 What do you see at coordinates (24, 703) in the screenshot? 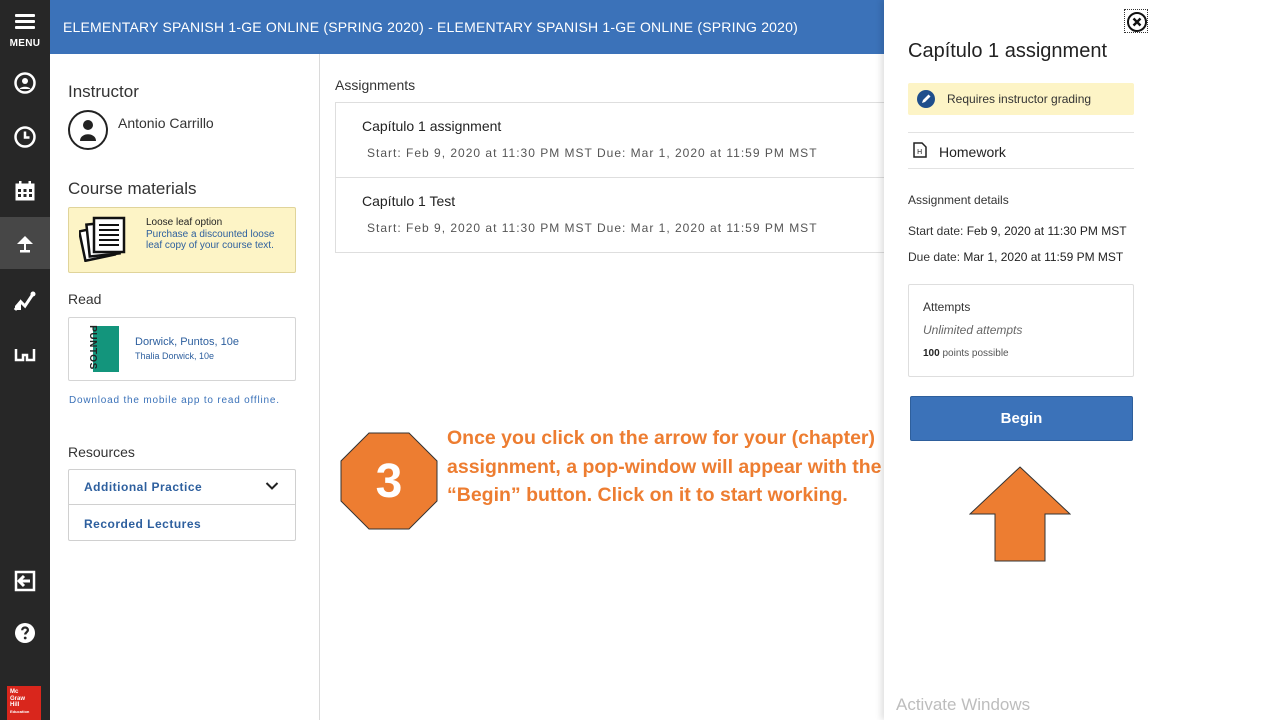
I see `mcgraw-hill-logo: Mc Graw Hill Education` at bounding box center [24, 703].